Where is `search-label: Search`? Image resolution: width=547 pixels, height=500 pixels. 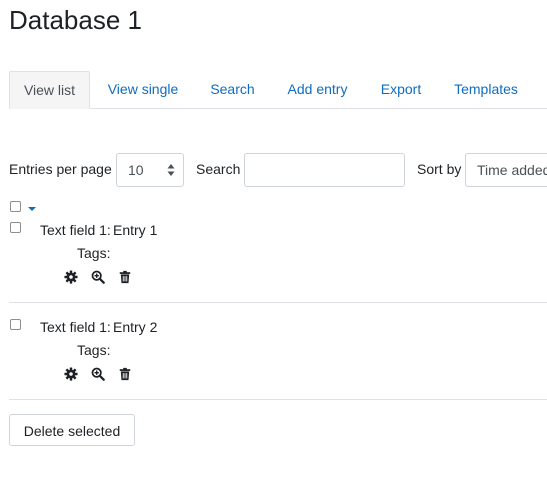 search-label: Search is located at coordinates (218, 169).